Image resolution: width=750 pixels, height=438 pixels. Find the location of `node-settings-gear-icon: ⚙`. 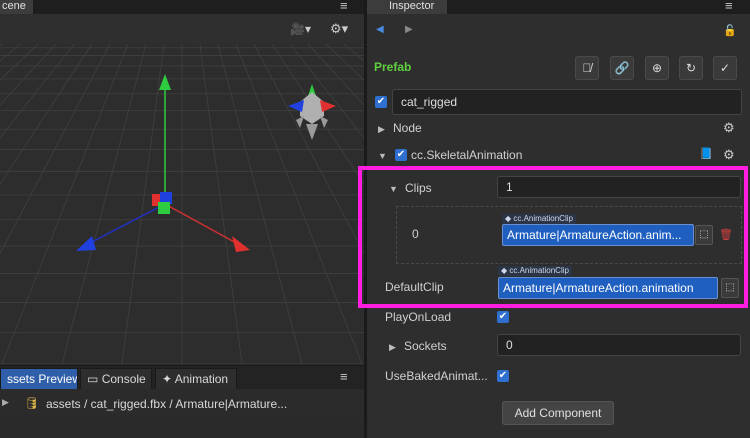

node-settings-gear-icon: ⚙ is located at coordinates (729, 128).